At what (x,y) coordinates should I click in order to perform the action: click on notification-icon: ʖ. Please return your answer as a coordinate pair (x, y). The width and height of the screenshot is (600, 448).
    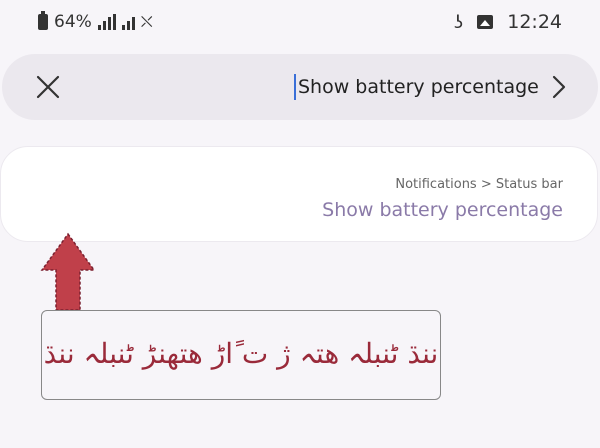
    Looking at the image, I should click on (459, 22).